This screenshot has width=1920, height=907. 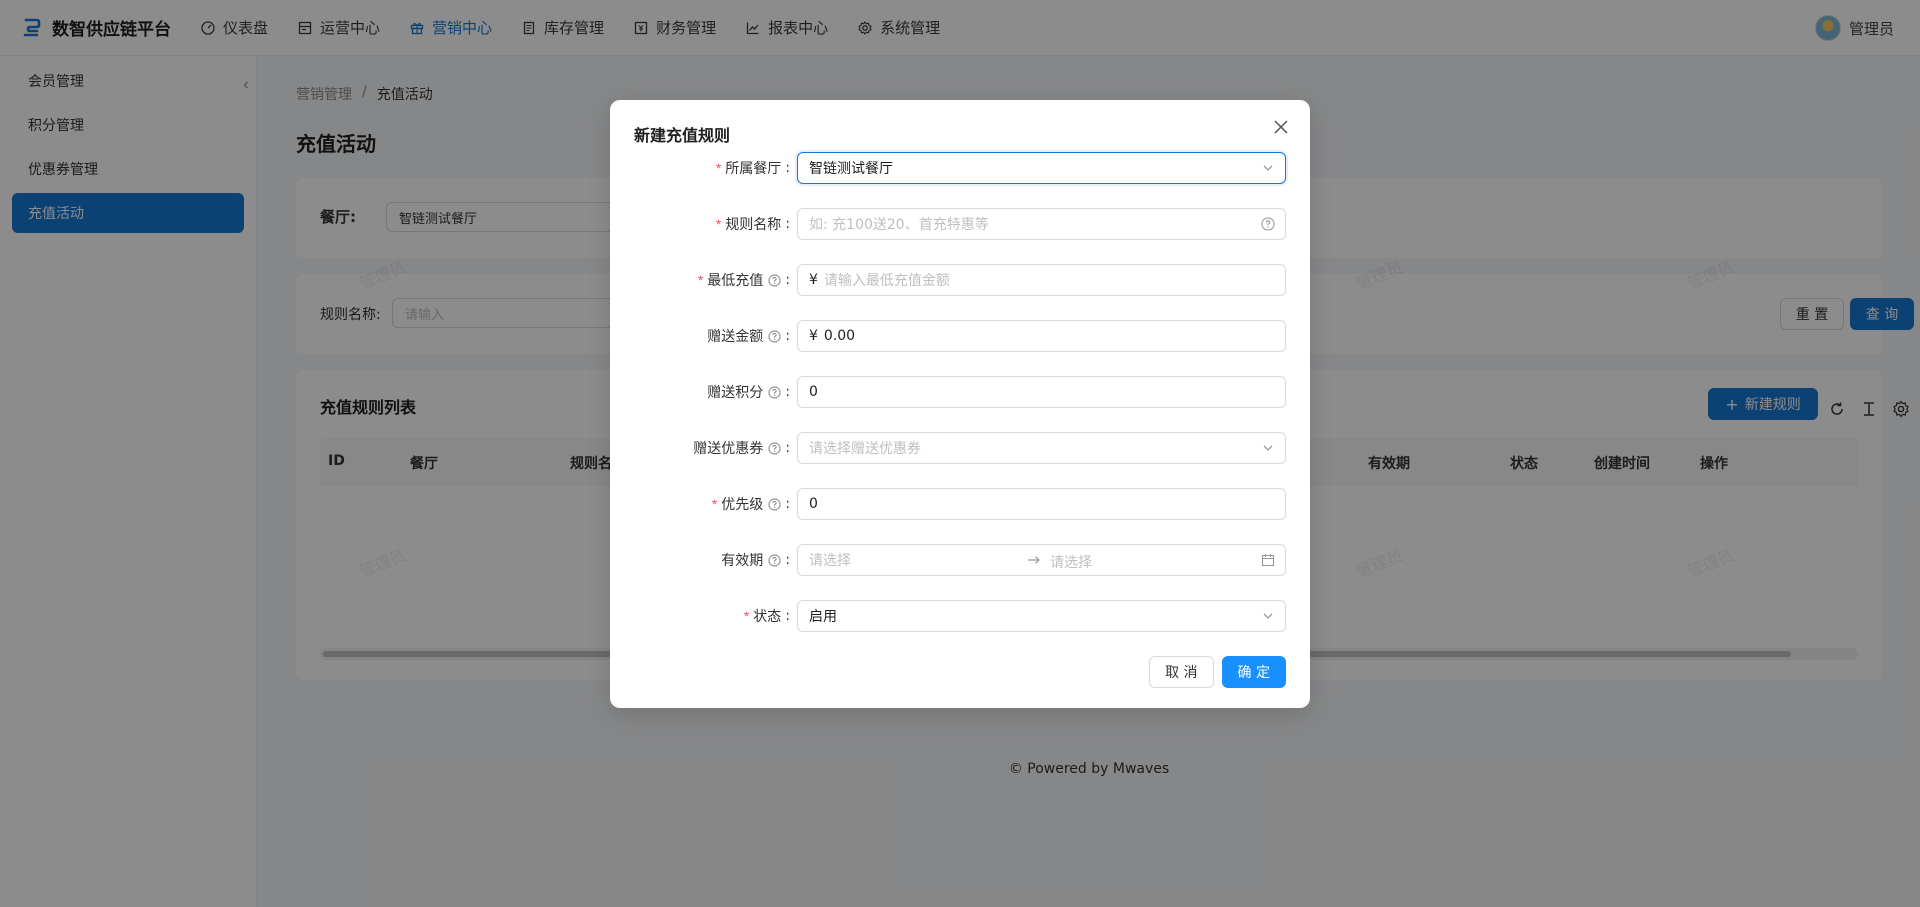 I want to click on form-row-gift-coupon: 赠送优惠券 : 请选择赠送优惠券, so click(x=960, y=448).